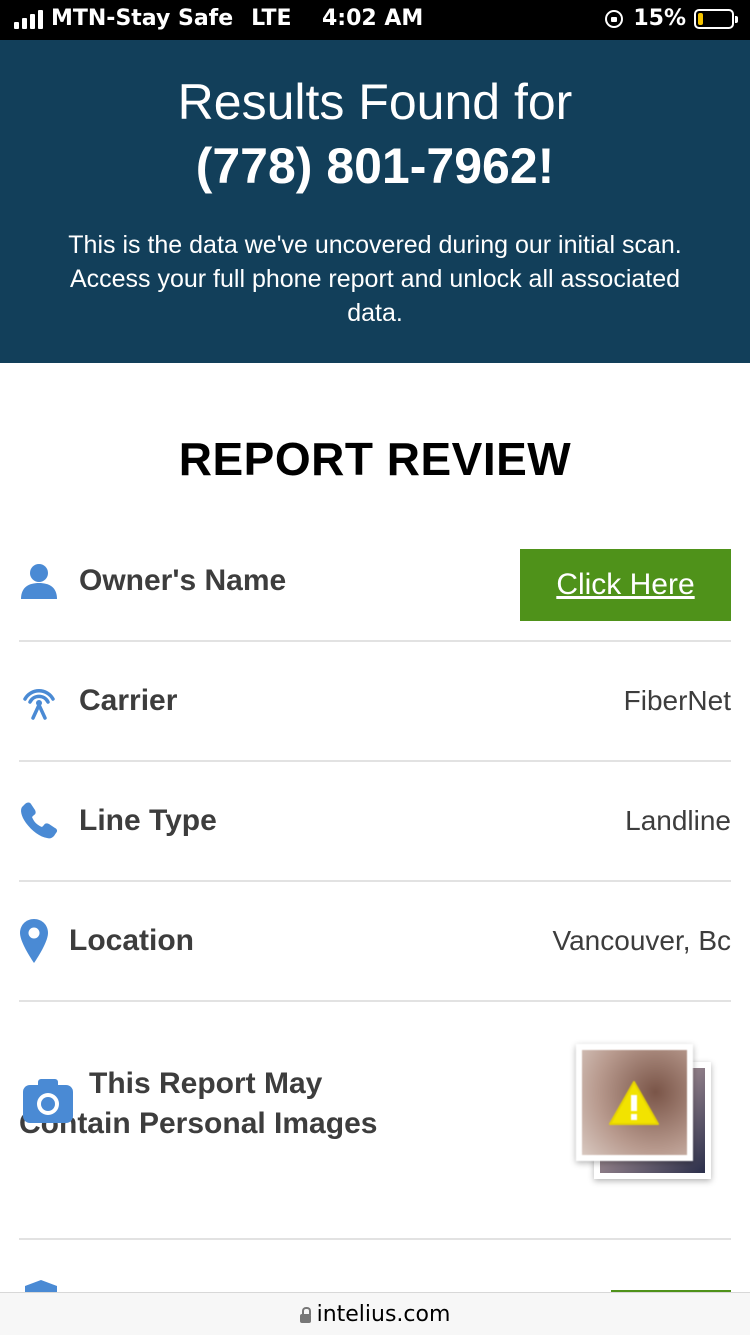 This screenshot has height=1335, width=750. I want to click on report-review-title: REPORT REVIEW, so click(375, 459).